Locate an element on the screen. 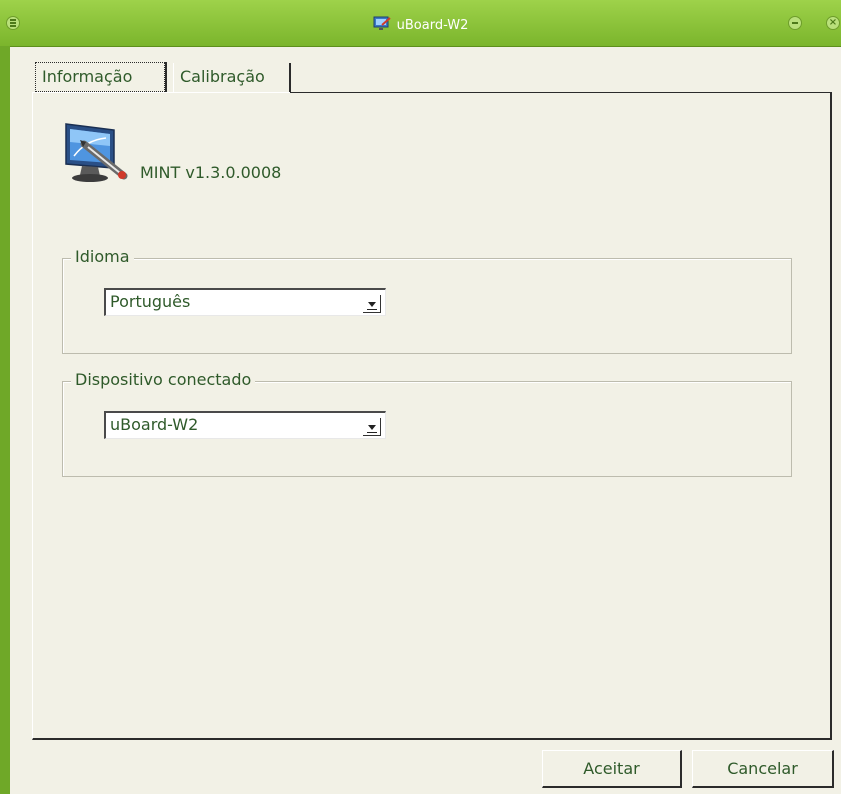 The width and height of the screenshot is (841, 794). device-group: Dispositivo conectado uBoard-W2 is located at coordinates (427, 423).